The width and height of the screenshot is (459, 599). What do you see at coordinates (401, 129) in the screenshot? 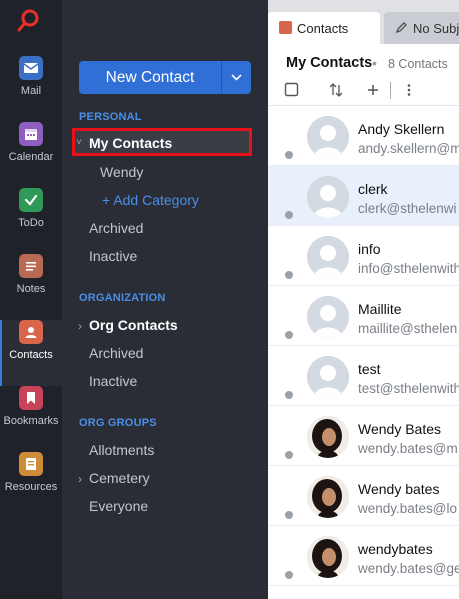
I see `contact-name: Andy Skellern` at bounding box center [401, 129].